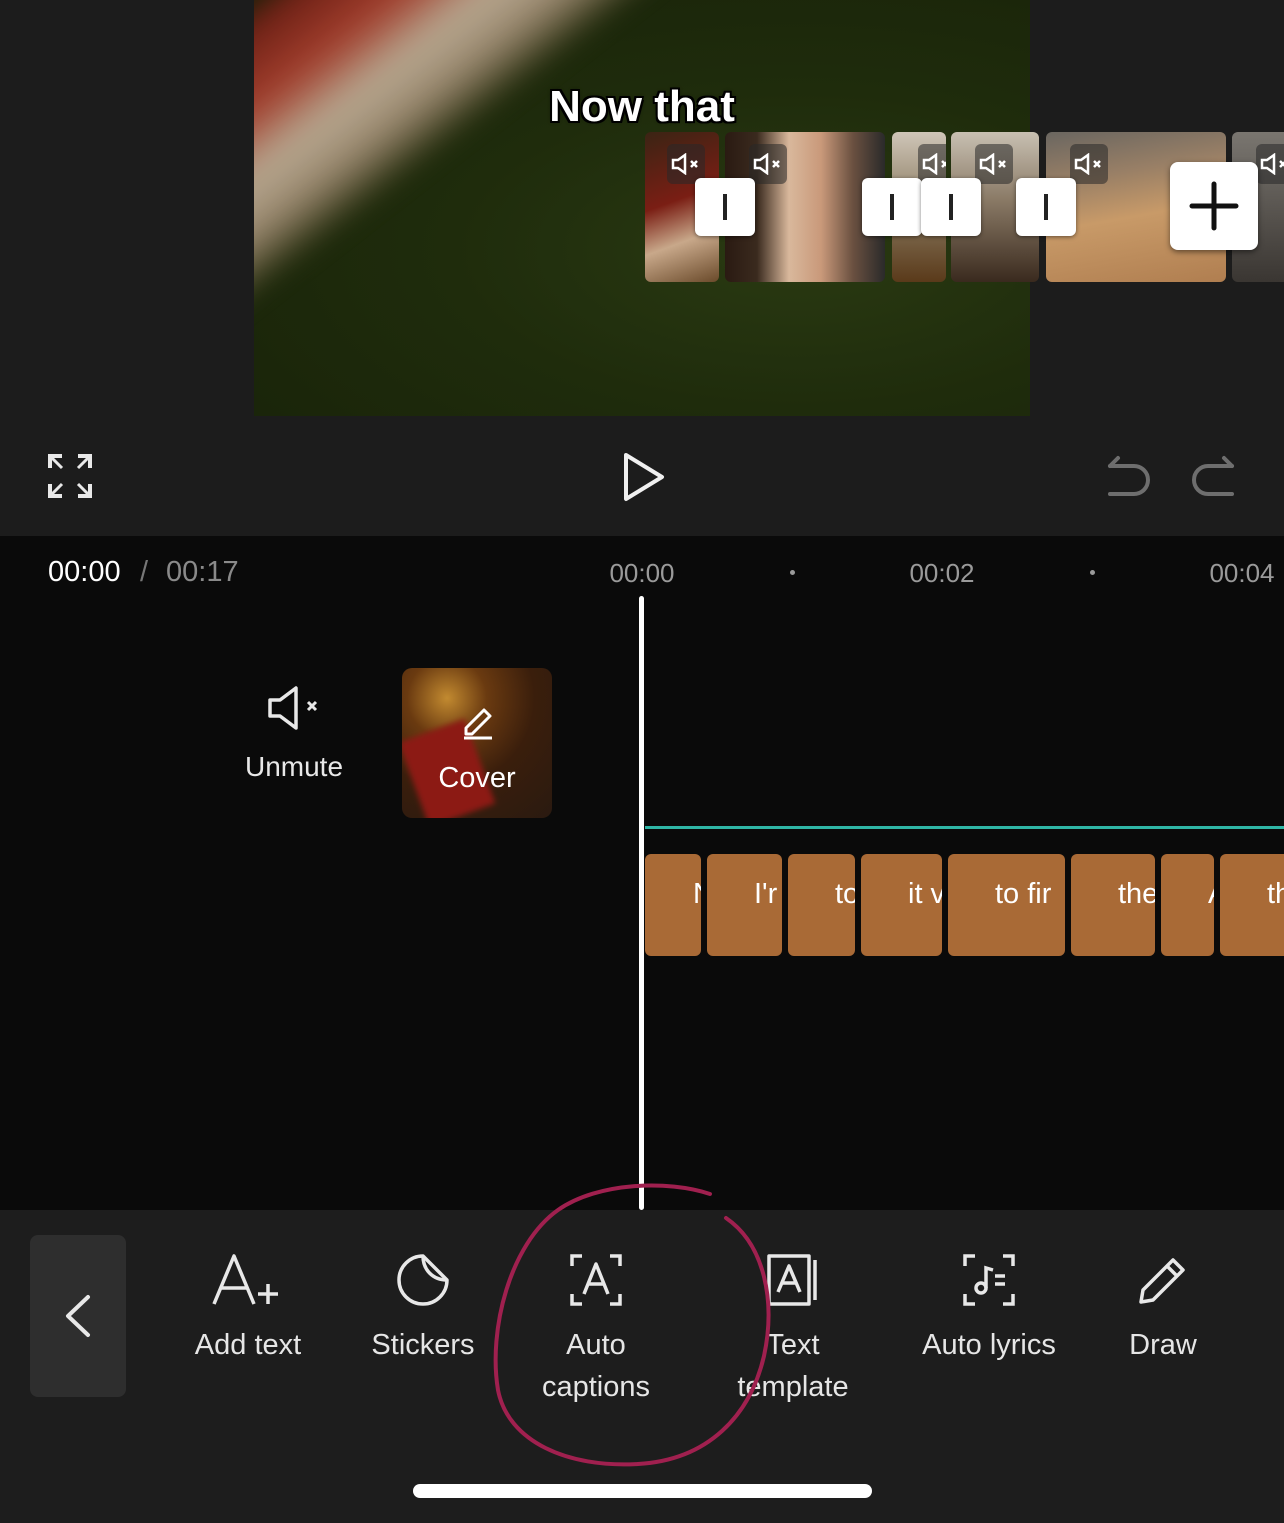 The image size is (1284, 1523). I want to click on plus-icon, so click(1214, 206).